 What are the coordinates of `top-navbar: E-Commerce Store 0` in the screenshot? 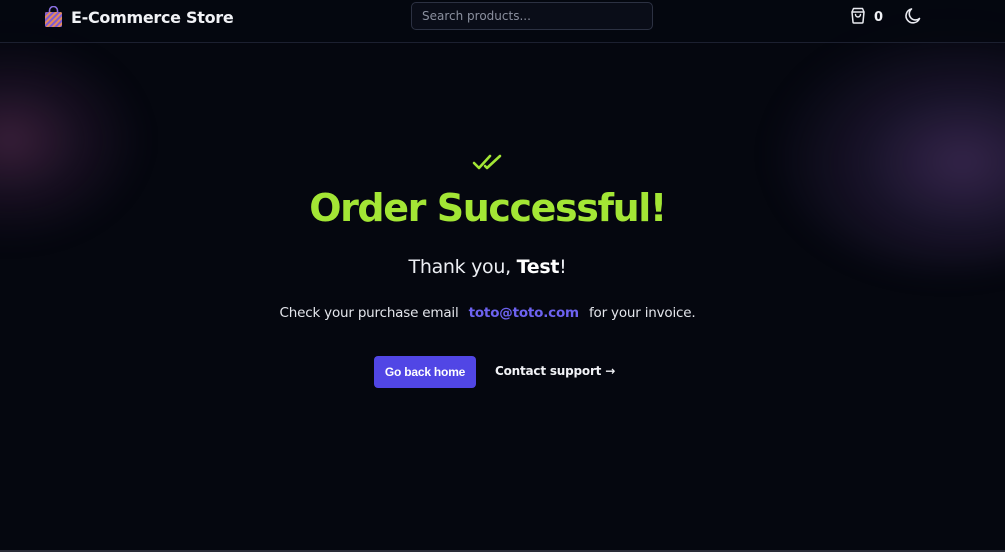 It's located at (502, 21).